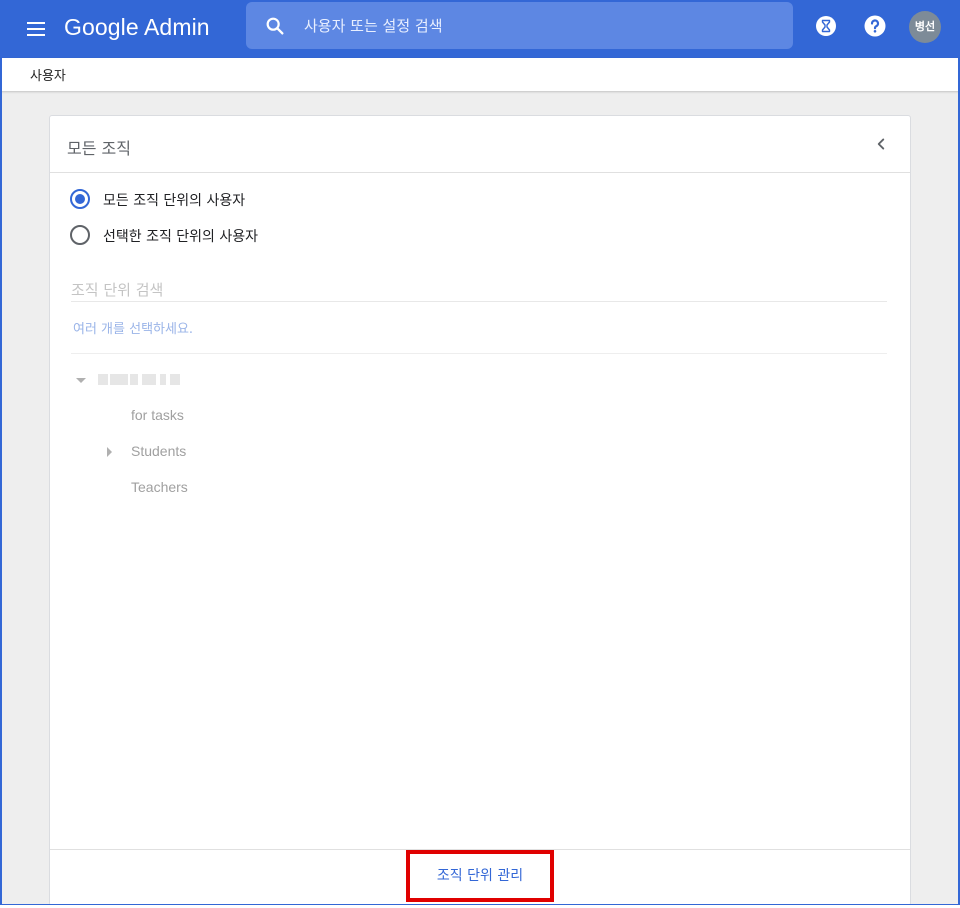  Describe the element at coordinates (875, 26) in the screenshot. I see `help-icon` at that location.